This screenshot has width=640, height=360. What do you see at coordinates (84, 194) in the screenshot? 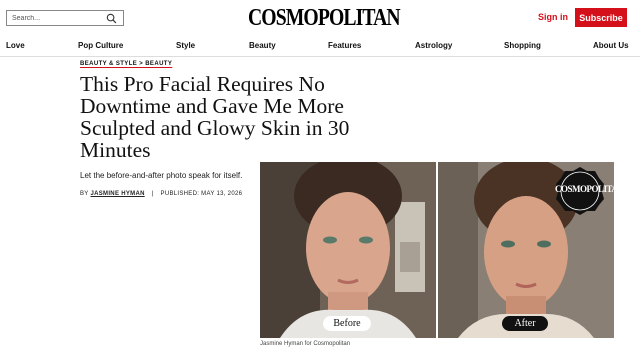
I see `byline-by: BY` at bounding box center [84, 194].